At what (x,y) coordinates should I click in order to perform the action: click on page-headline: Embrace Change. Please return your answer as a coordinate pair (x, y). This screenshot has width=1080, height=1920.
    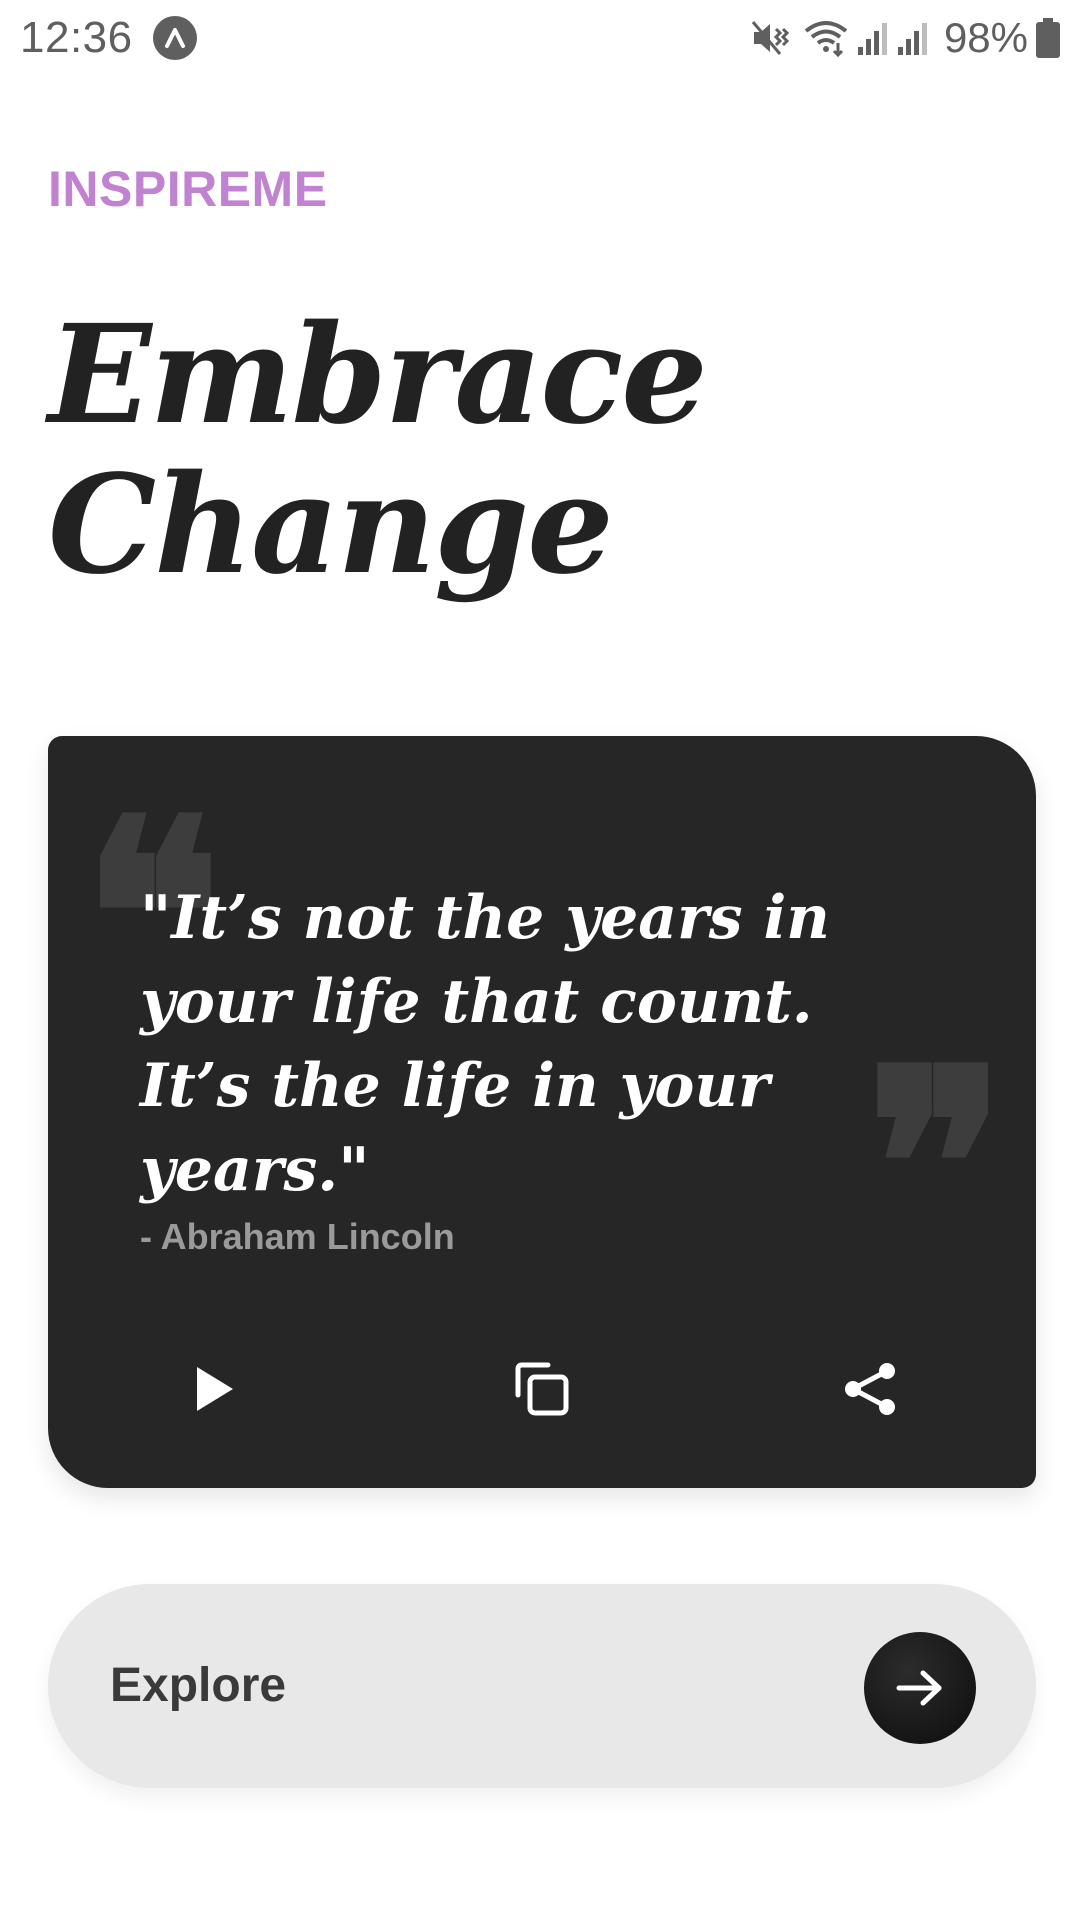
    Looking at the image, I should click on (378, 450).